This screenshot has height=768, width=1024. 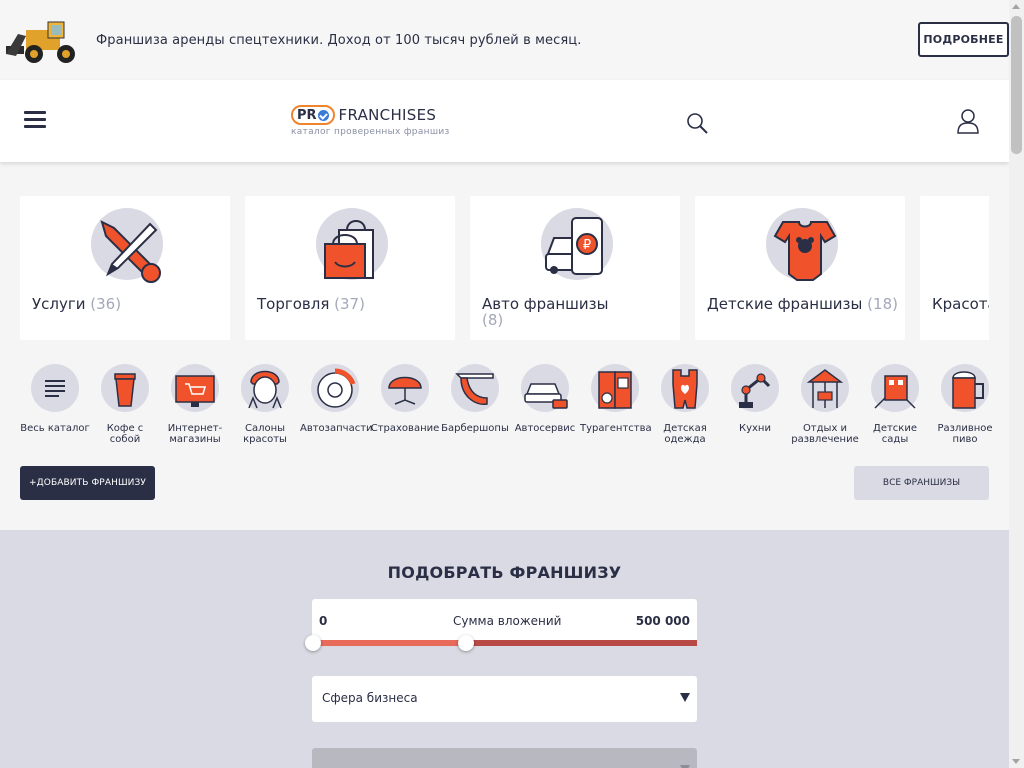 What do you see at coordinates (895, 434) in the screenshot?
I see `subcategory-label: Детские сады` at bounding box center [895, 434].